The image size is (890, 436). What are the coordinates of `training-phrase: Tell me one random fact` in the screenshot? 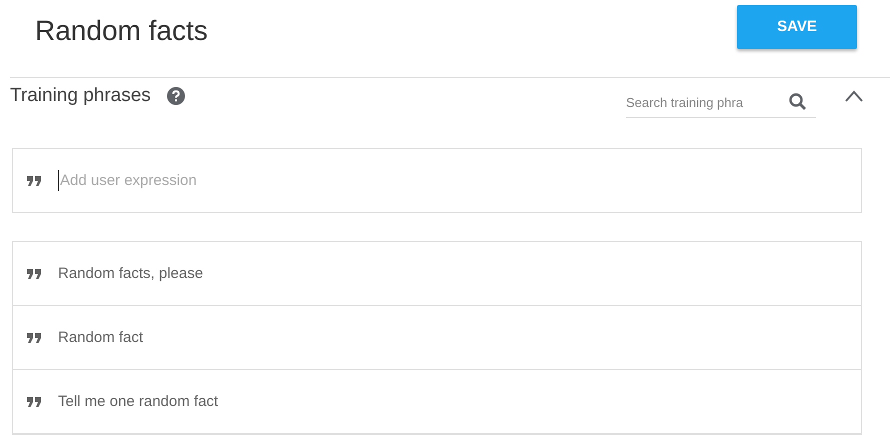 It's located at (138, 401).